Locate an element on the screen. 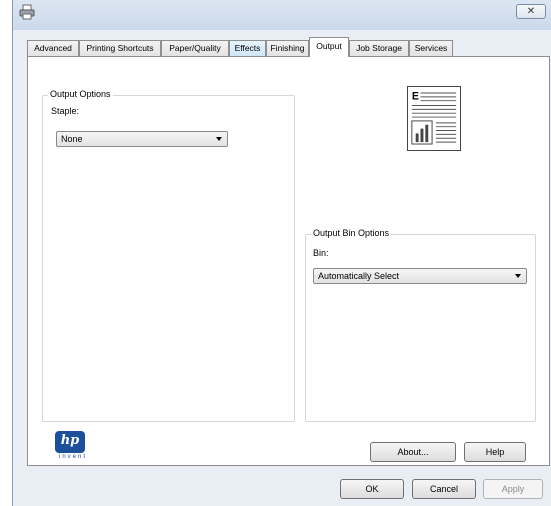  tab-job-storage: Job Storage is located at coordinates (379, 48).